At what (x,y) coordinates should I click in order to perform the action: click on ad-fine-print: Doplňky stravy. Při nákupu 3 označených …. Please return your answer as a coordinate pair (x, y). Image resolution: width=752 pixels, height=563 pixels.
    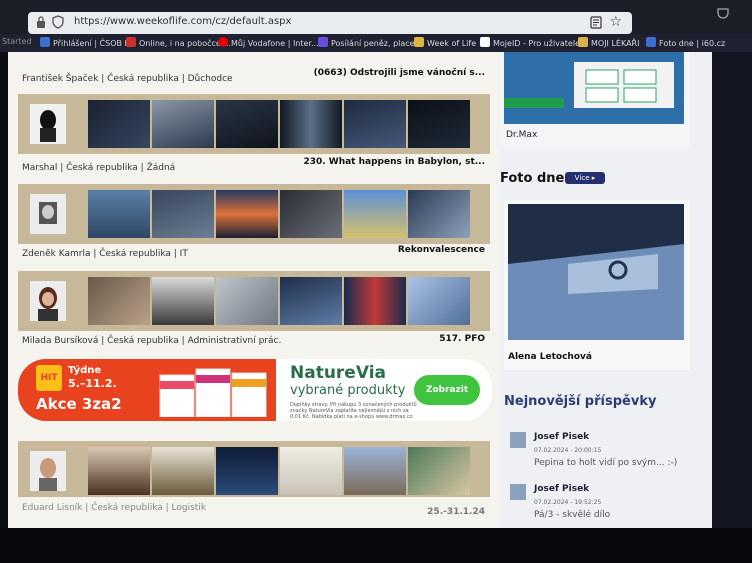
    Looking at the image, I should click on (353, 411).